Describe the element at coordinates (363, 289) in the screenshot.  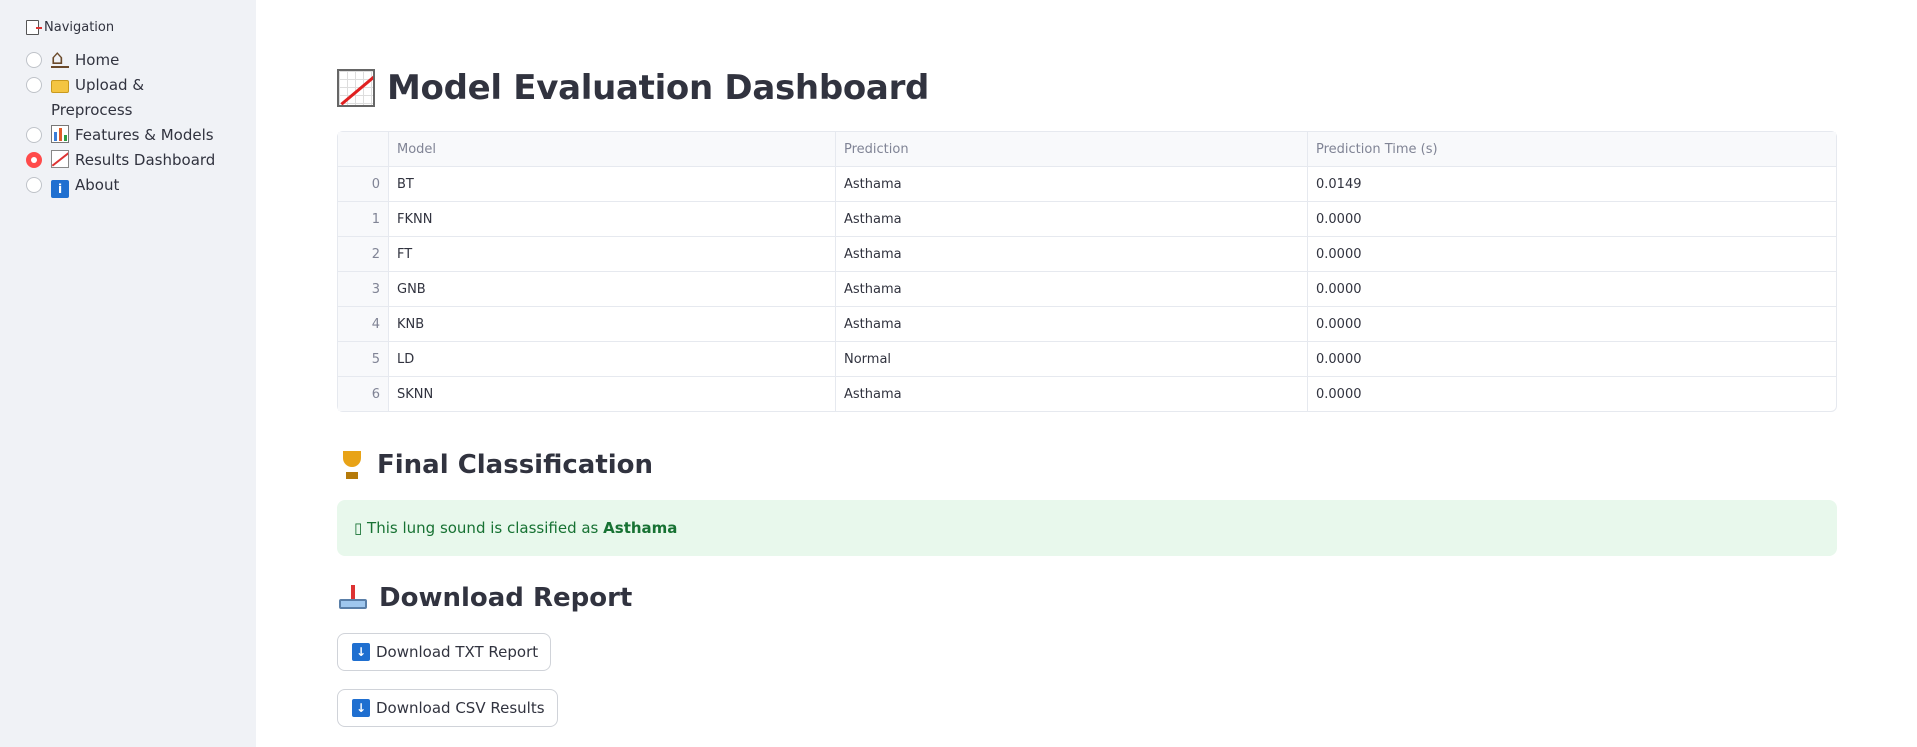
I see `row-index: 3` at that location.